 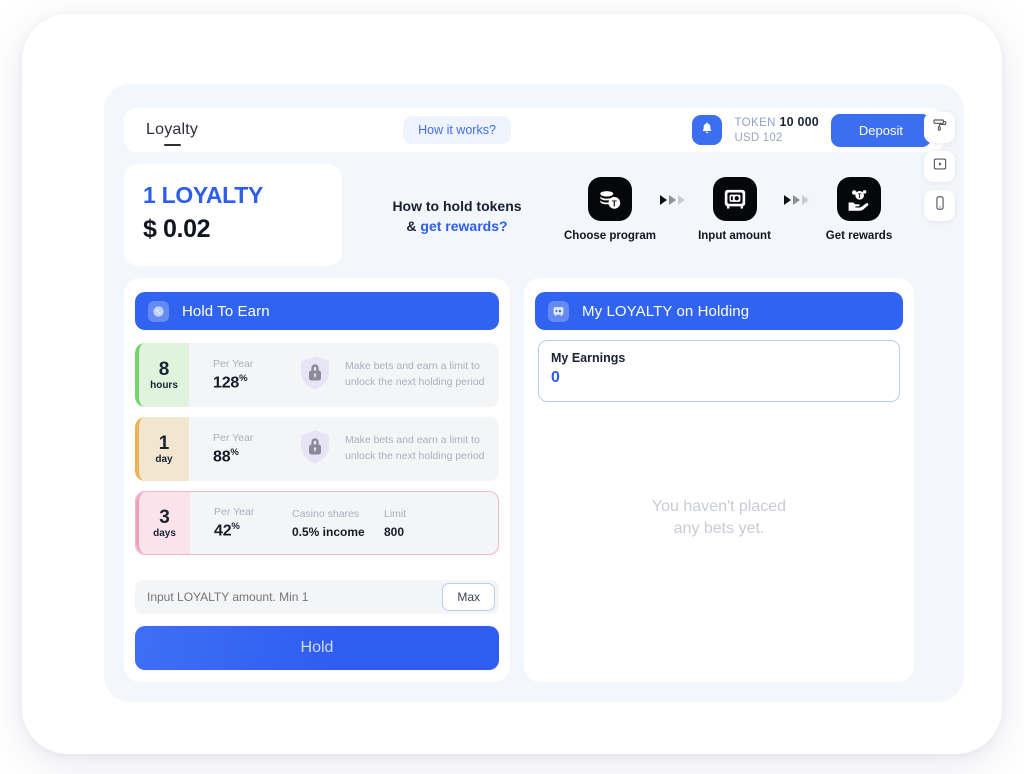 What do you see at coordinates (252, 382) in the screenshot?
I see `per-year-value: 128%` at bounding box center [252, 382].